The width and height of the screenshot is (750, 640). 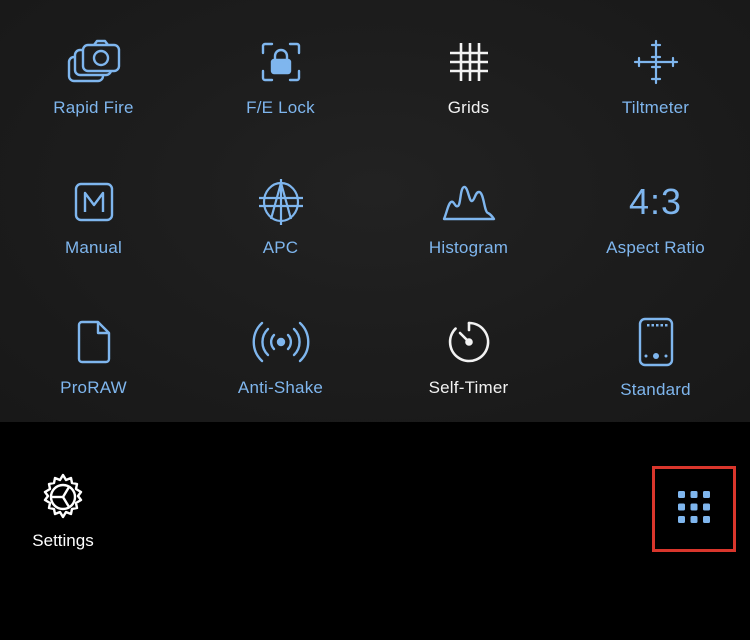 I want to click on tile-tiltmeter: Tiltmeter, so click(x=655, y=70).